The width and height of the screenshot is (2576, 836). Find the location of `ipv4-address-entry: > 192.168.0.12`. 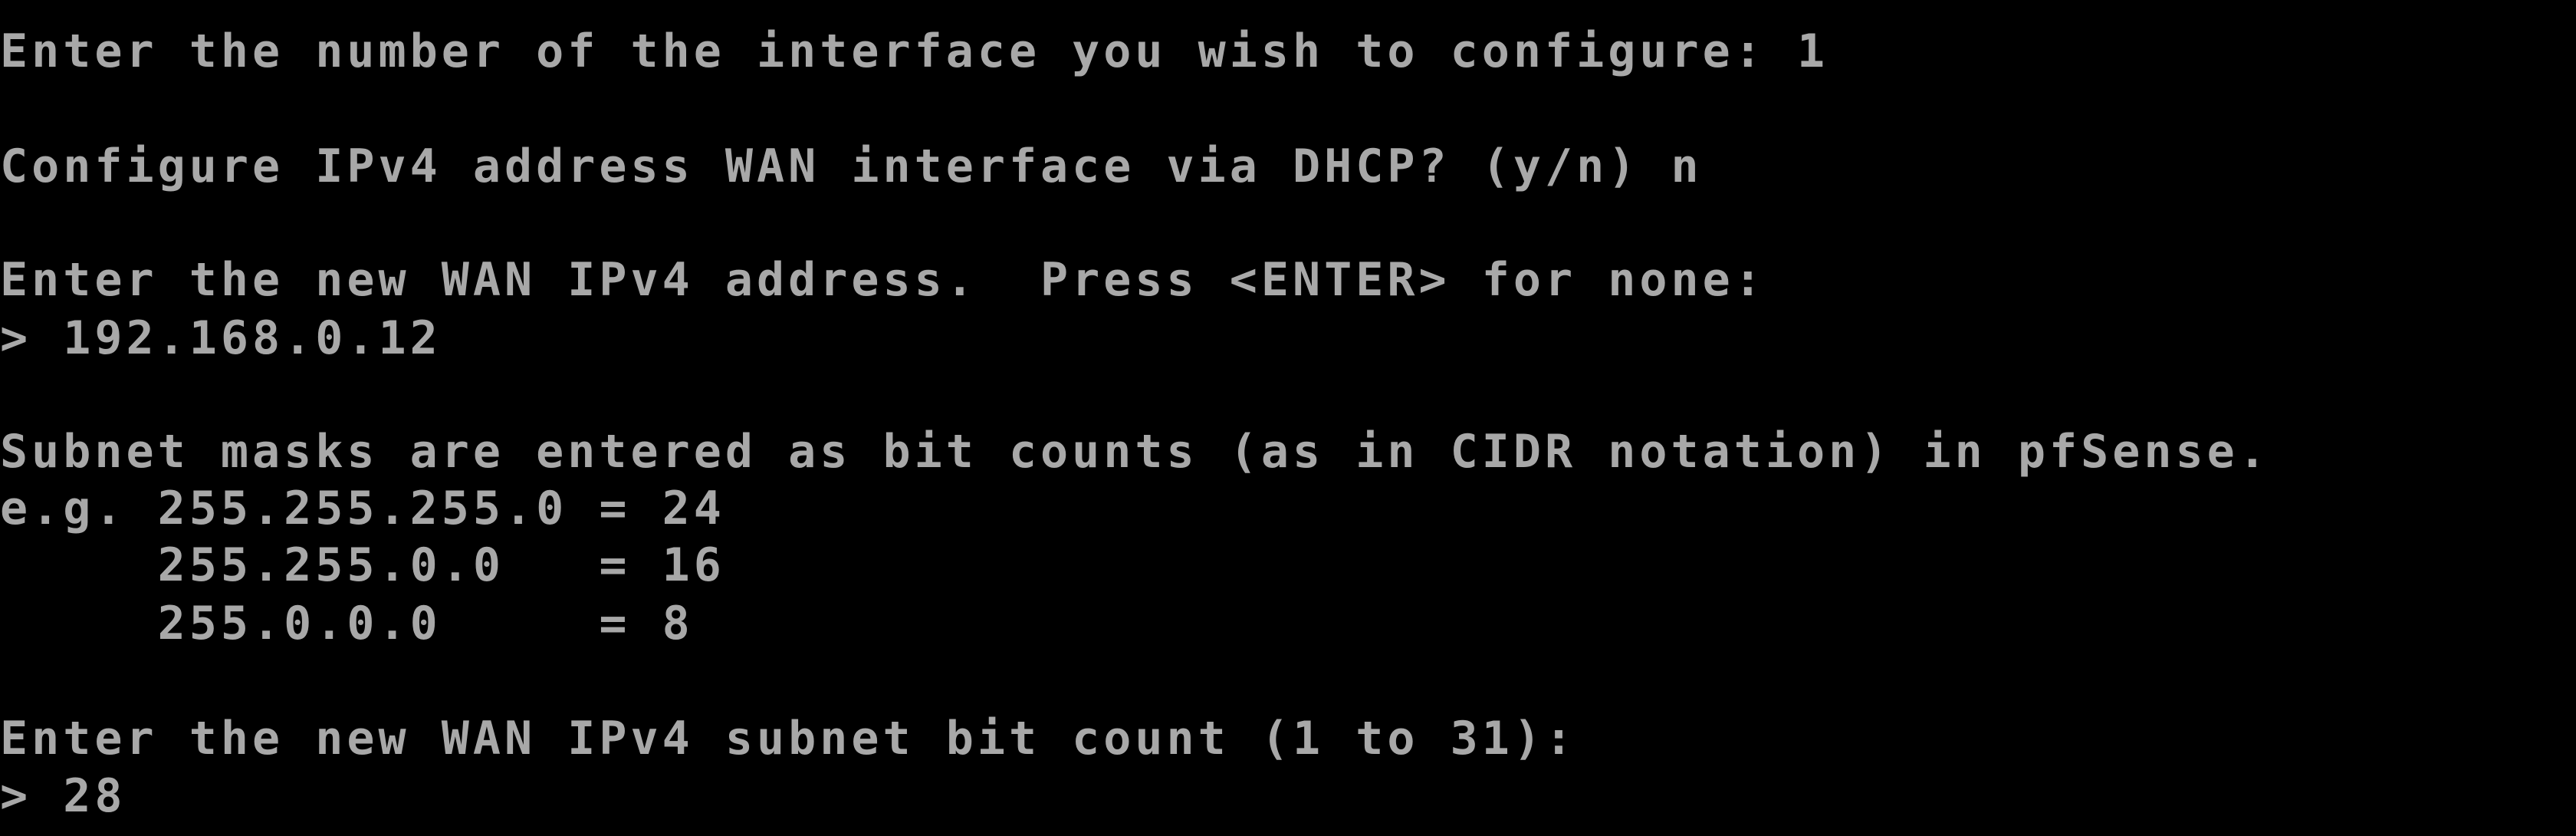

ipv4-address-entry: > 192.168.0.12 is located at coordinates (221, 338).